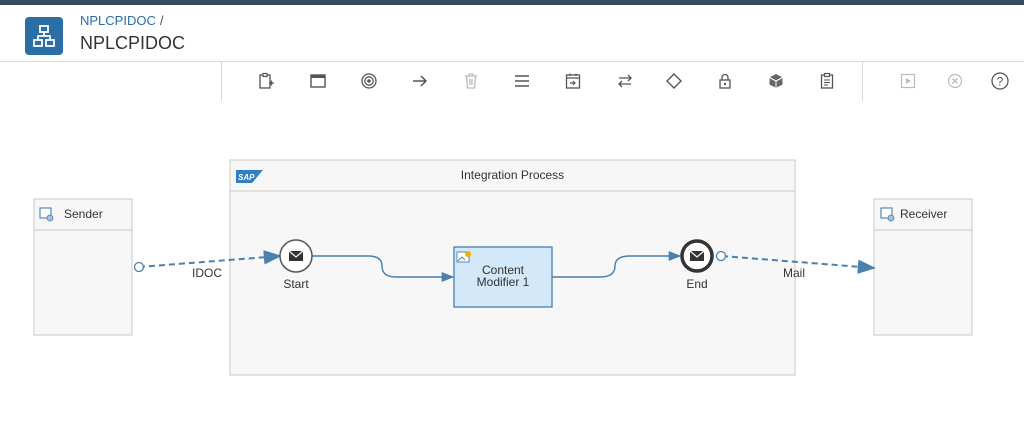 The width and height of the screenshot is (1024, 424). Describe the element at coordinates (369, 81) in the screenshot. I see `target-icon` at that location.